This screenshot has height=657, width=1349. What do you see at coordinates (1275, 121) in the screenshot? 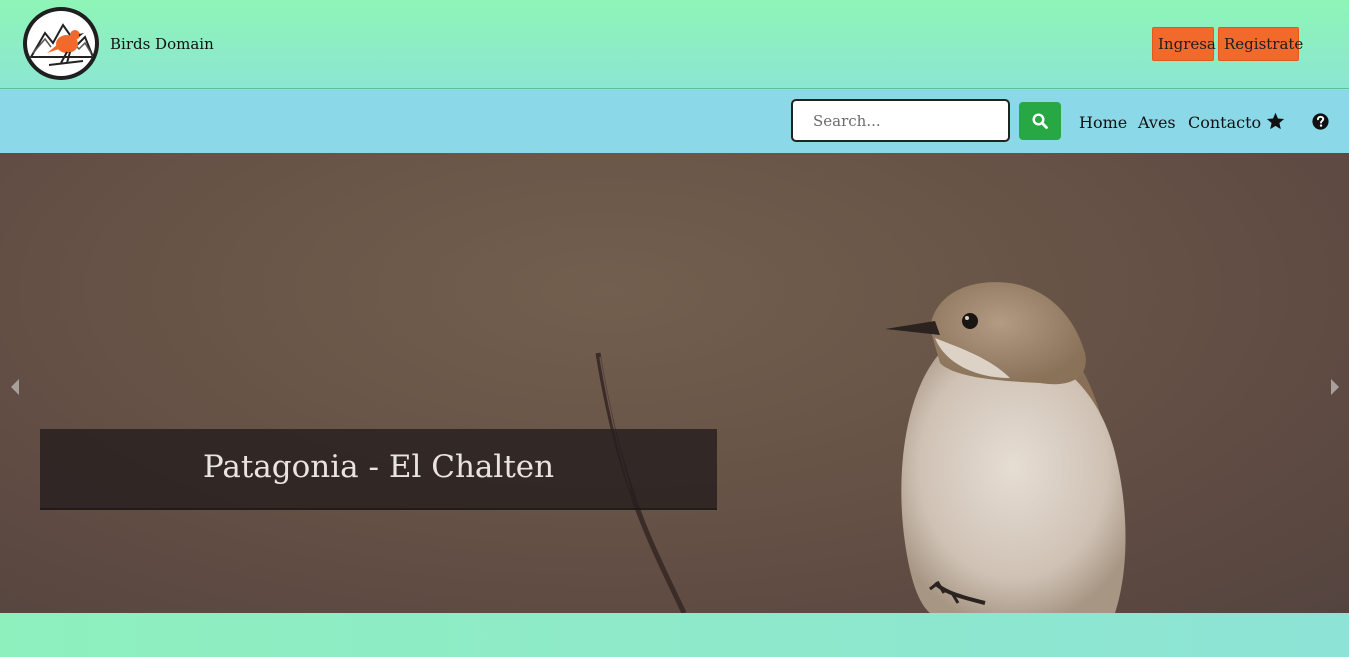
I see `star-icon` at bounding box center [1275, 121].